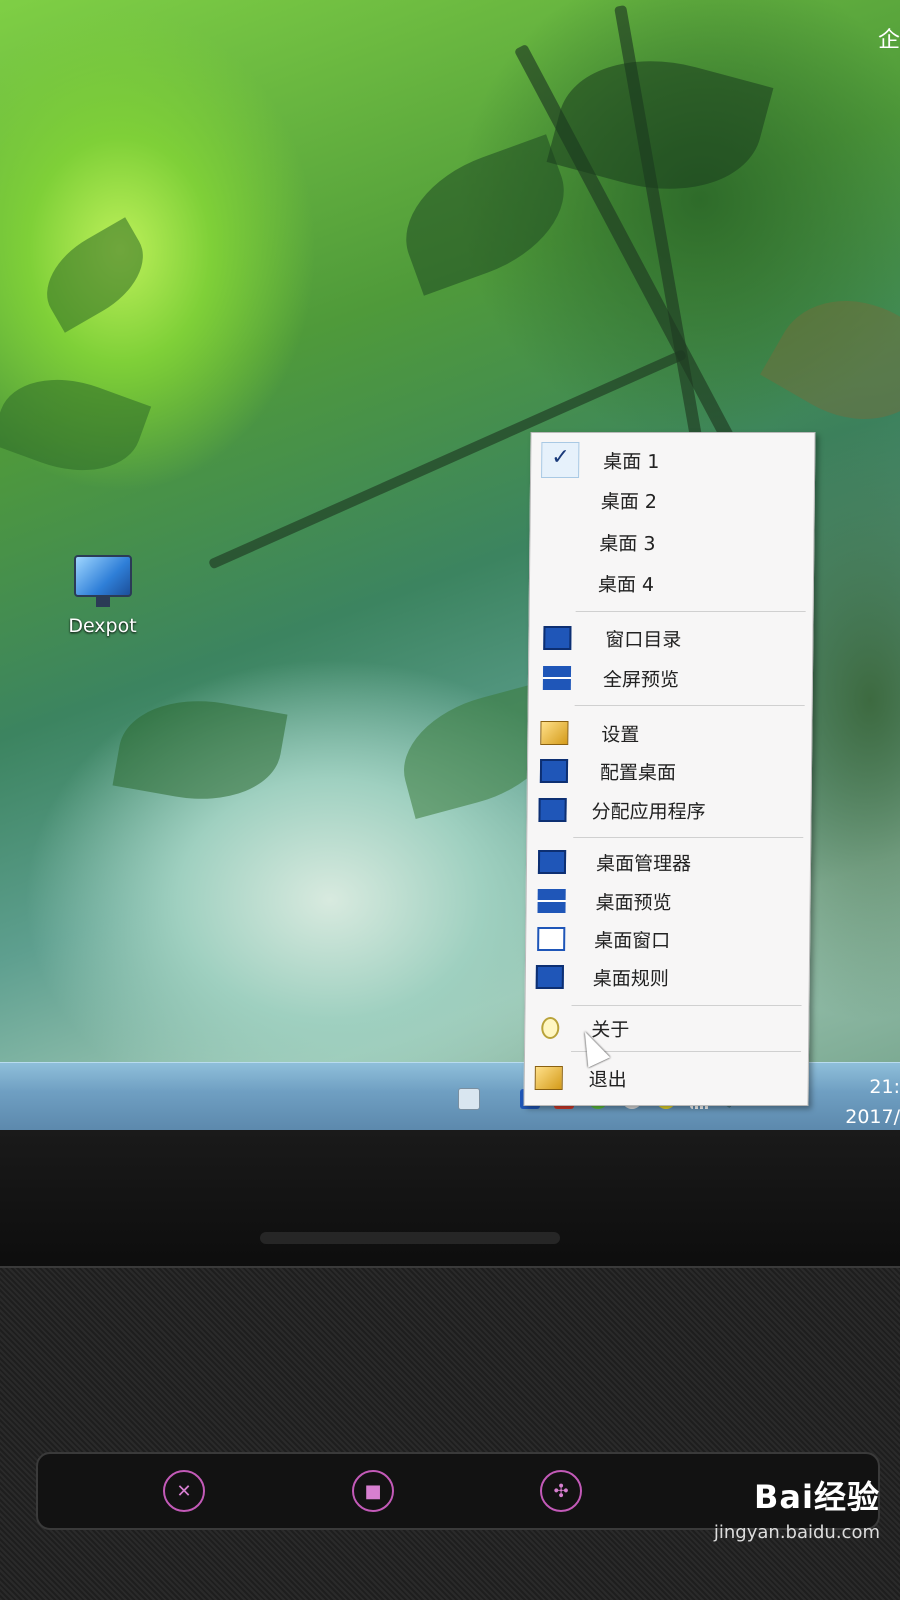  Describe the element at coordinates (548, 1078) in the screenshot. I see `exit-icon` at that location.